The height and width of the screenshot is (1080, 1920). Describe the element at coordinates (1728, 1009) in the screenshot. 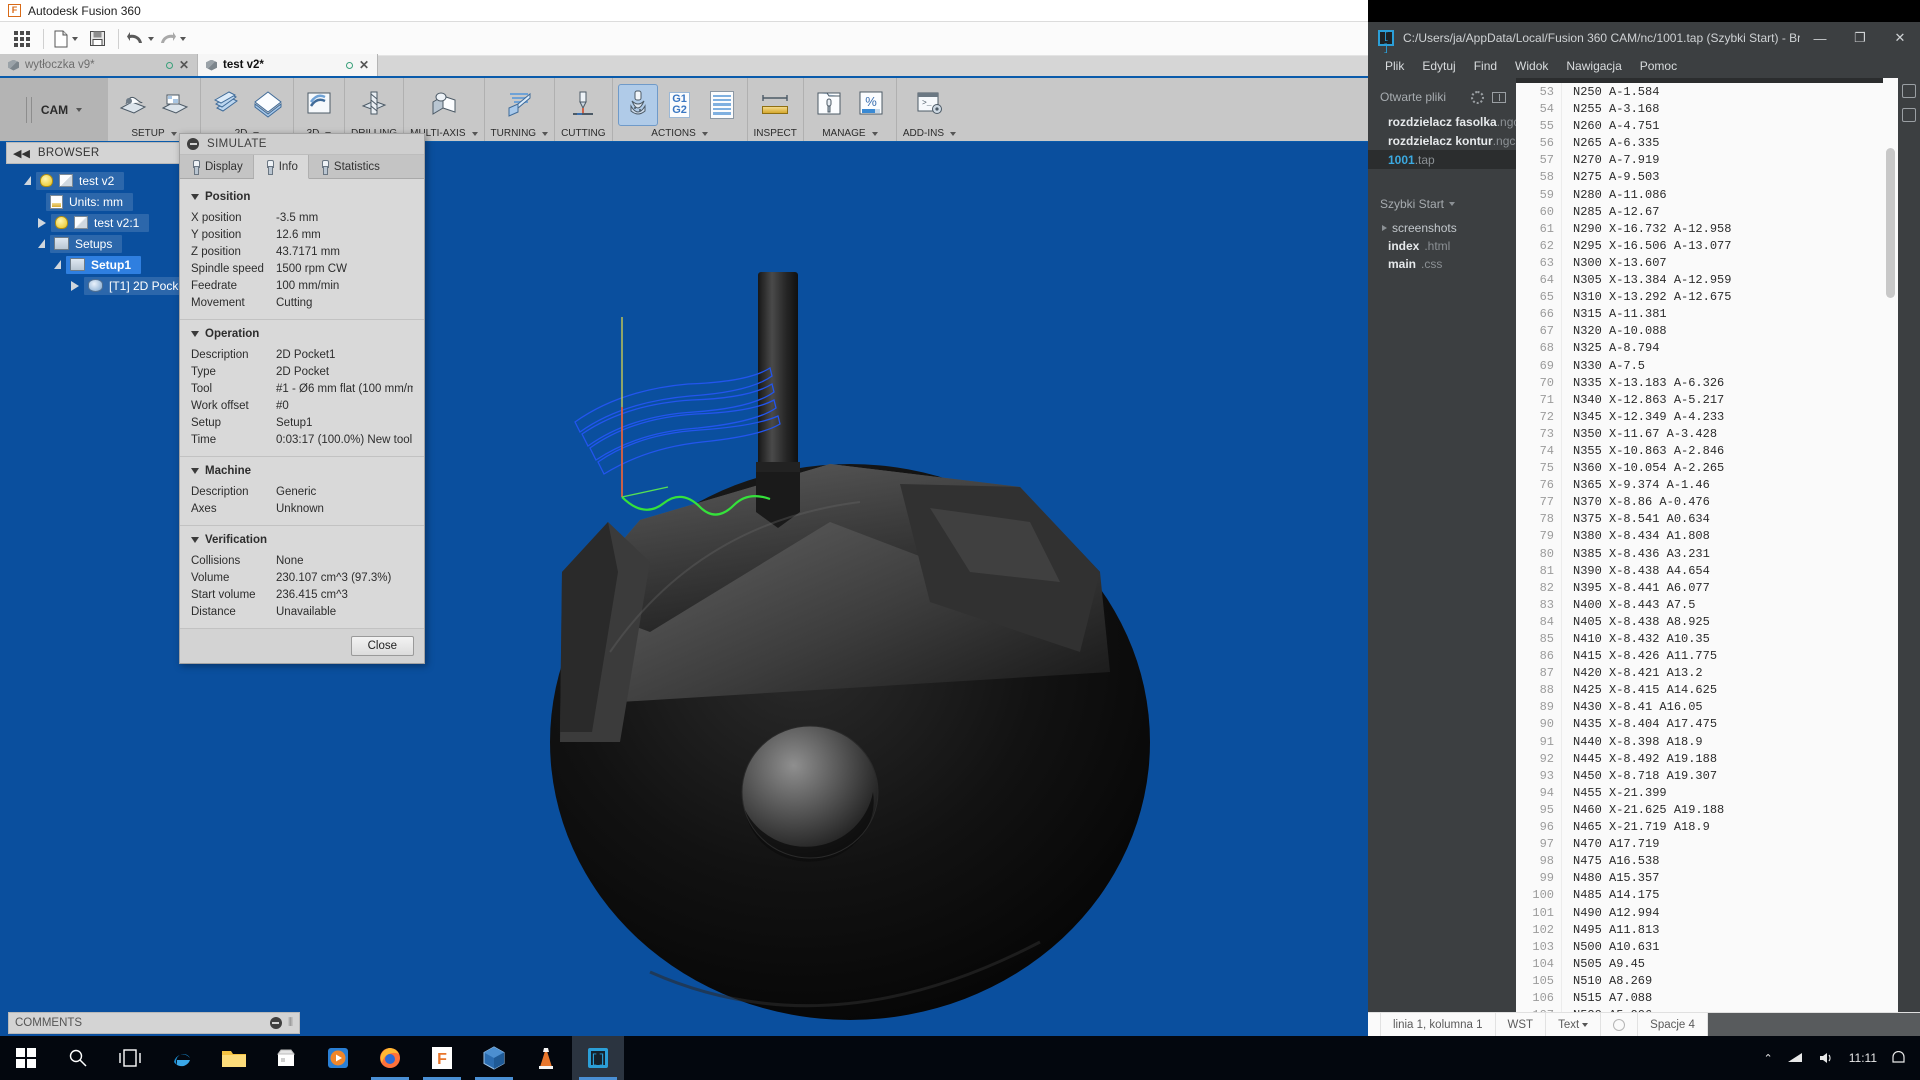

I see `code-line: N520 A5.906` at that location.